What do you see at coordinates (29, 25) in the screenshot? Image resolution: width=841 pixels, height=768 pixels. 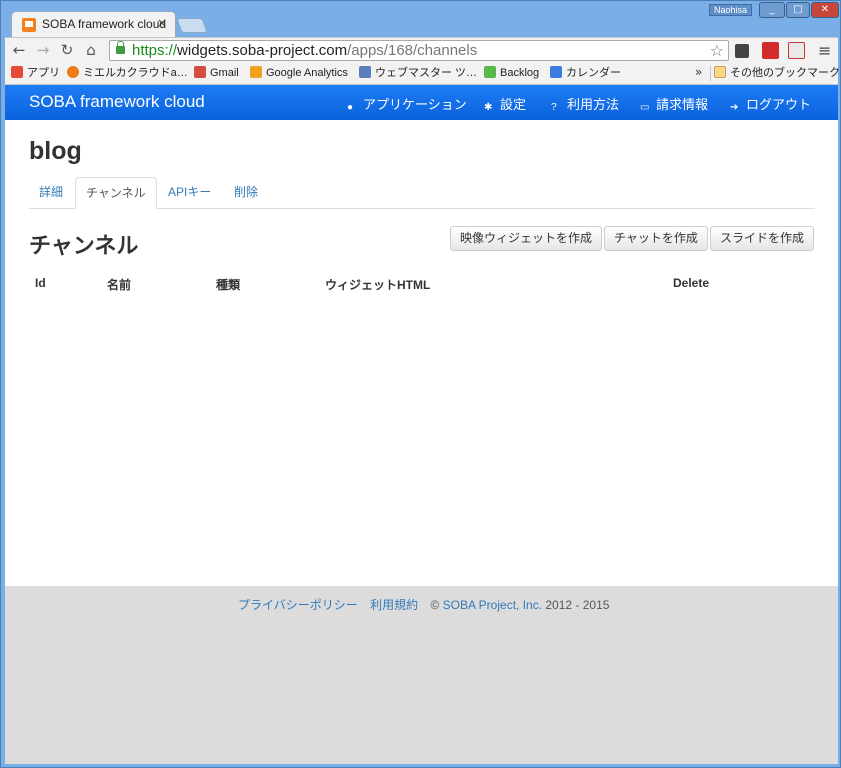 I see `site-favicon-icon` at bounding box center [29, 25].